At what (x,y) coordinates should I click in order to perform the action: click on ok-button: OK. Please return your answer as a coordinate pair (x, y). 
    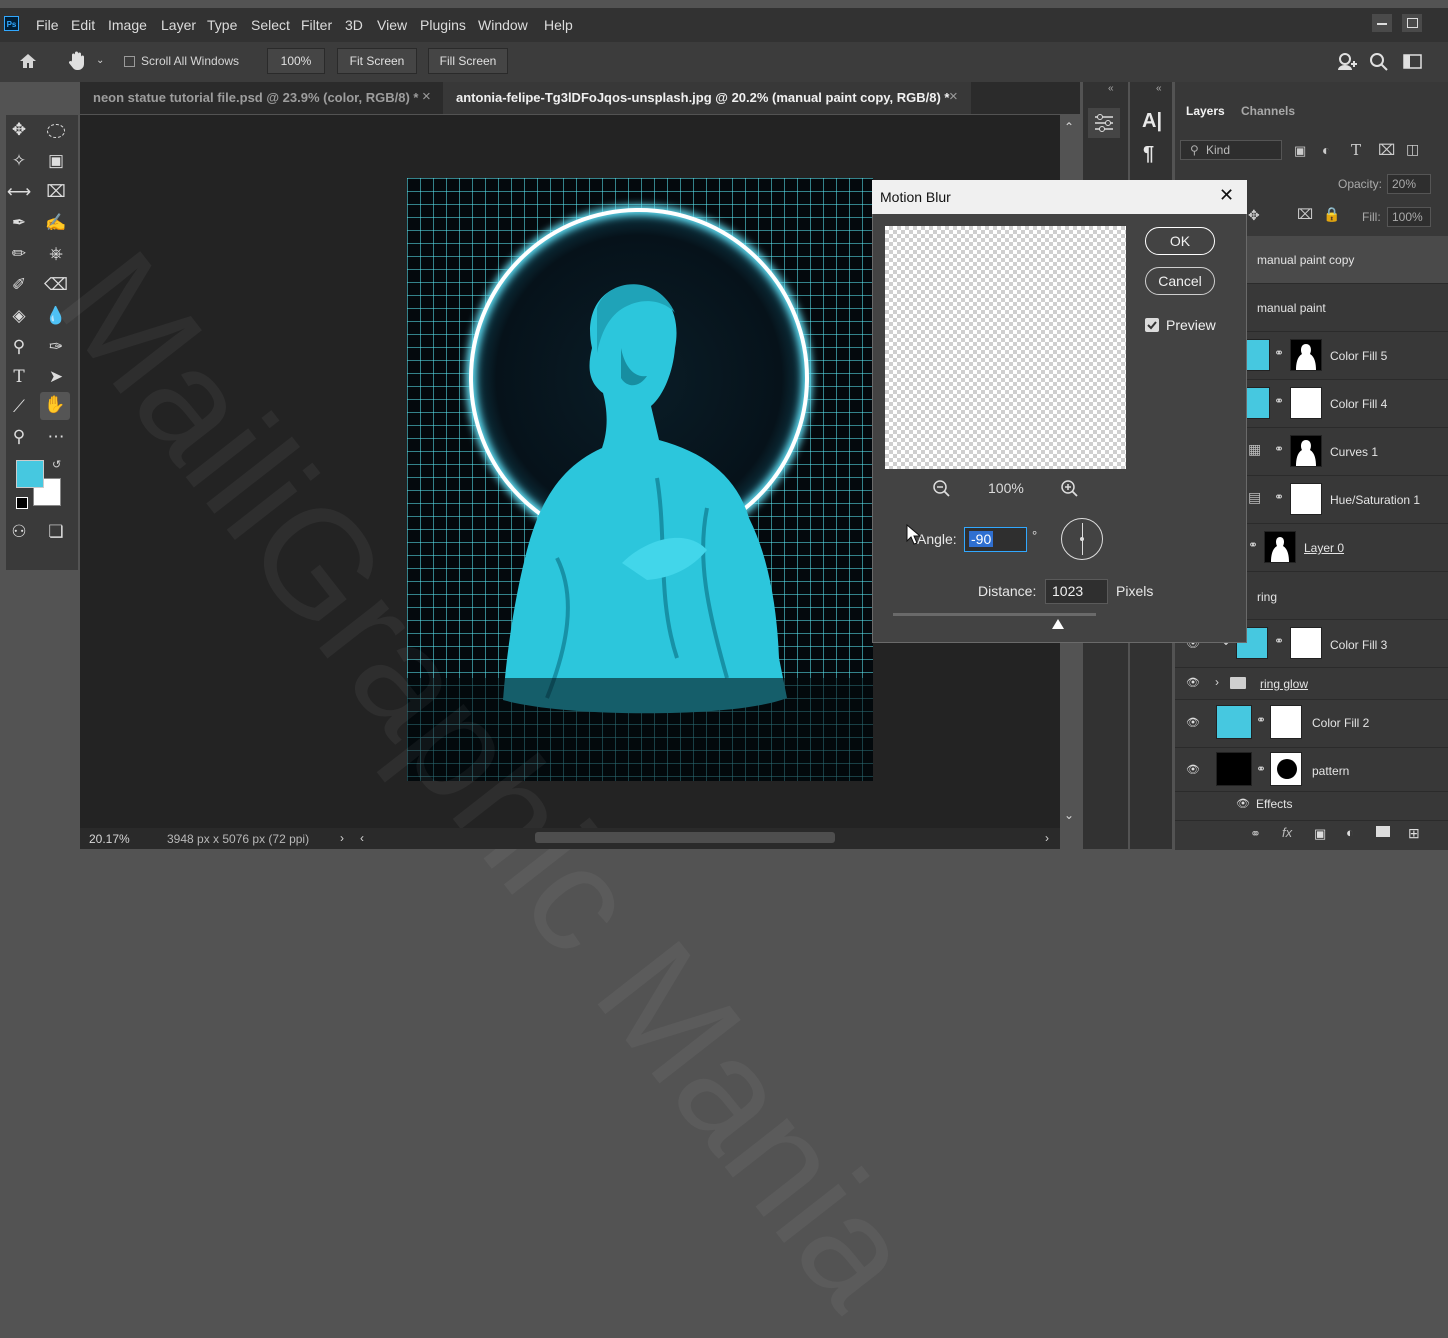
    Looking at the image, I should click on (1180, 241).